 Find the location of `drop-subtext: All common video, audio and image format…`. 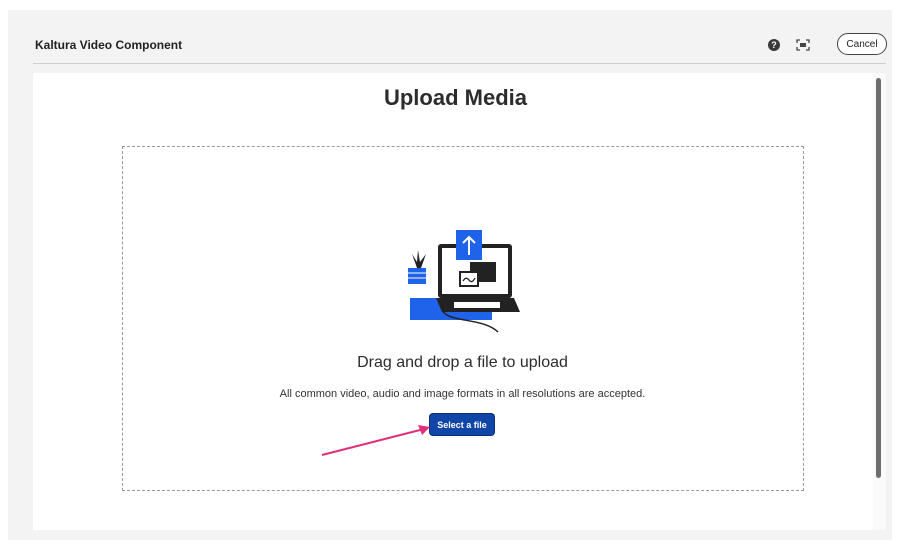

drop-subtext: All common video, audio and image format… is located at coordinates (462, 394).